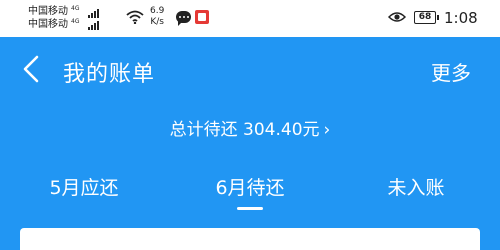  What do you see at coordinates (75, 21) in the screenshot?
I see `network-type-2: 4G` at bounding box center [75, 21].